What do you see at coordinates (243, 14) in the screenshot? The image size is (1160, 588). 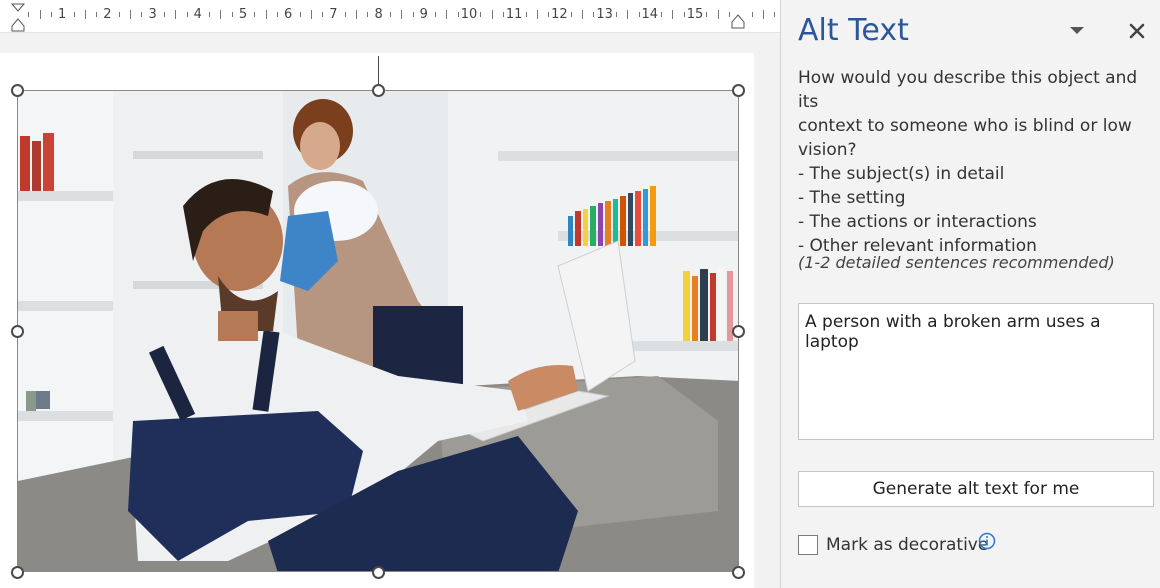 I see `ruler-number: 5` at bounding box center [243, 14].